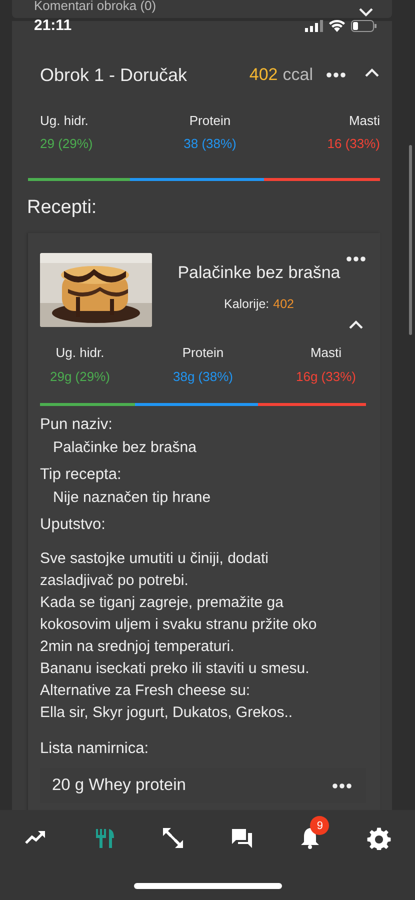 This screenshot has height=900, width=415. Describe the element at coordinates (202, 9) in the screenshot. I see `comments-card: Komentari obroka (0)` at that location.